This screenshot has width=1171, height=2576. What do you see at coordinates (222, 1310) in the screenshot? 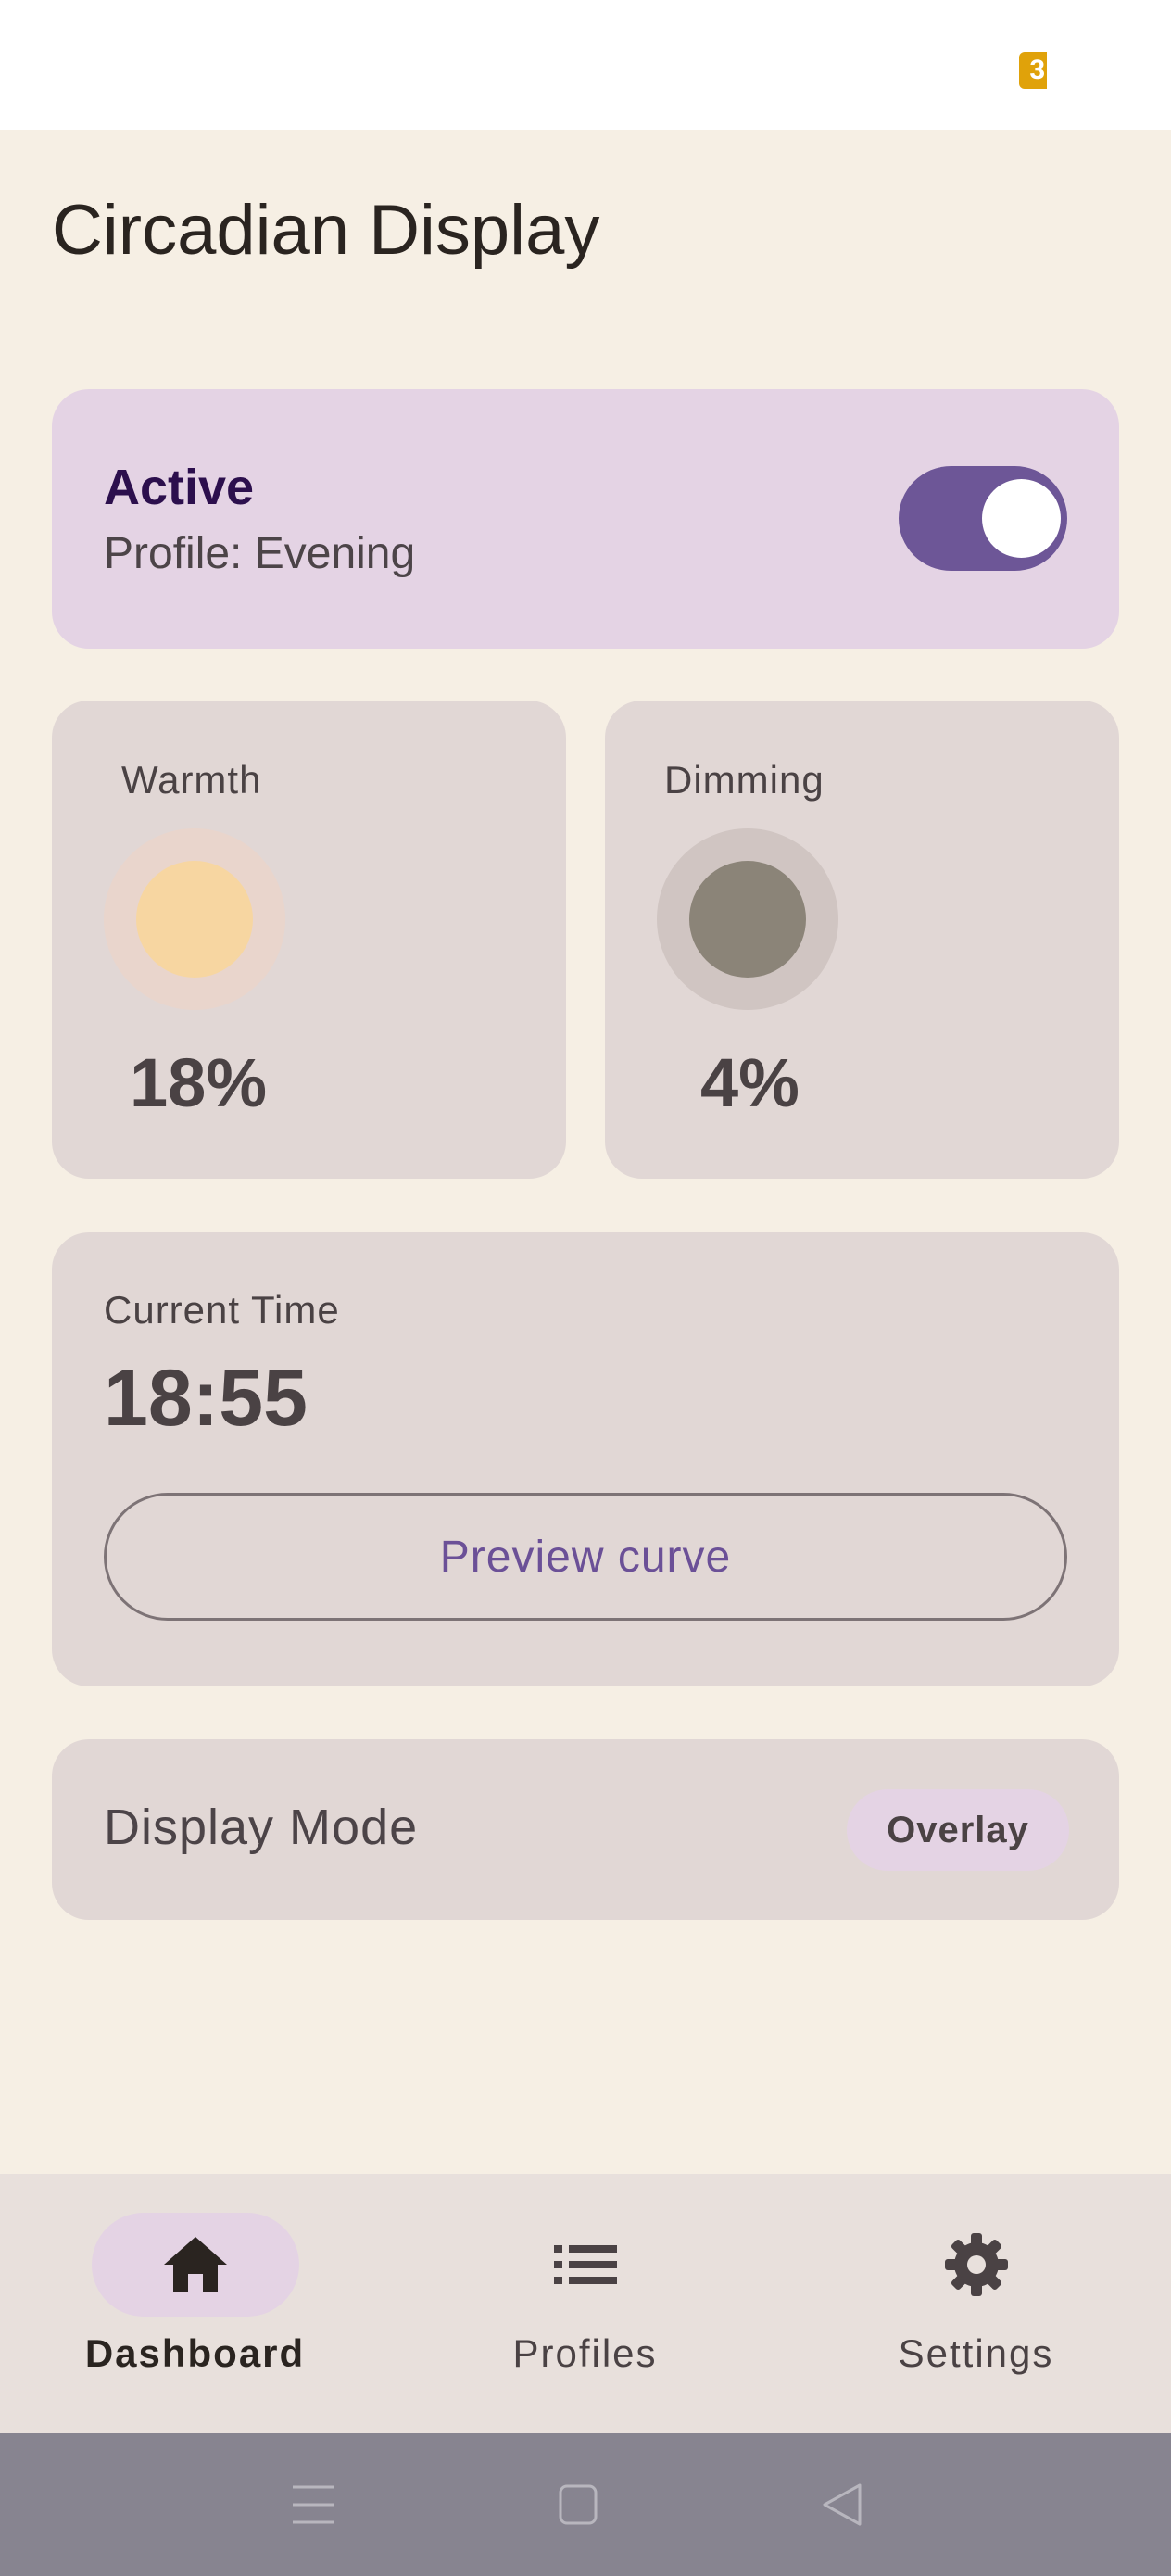
I see `current-time-label: Current Time` at bounding box center [222, 1310].